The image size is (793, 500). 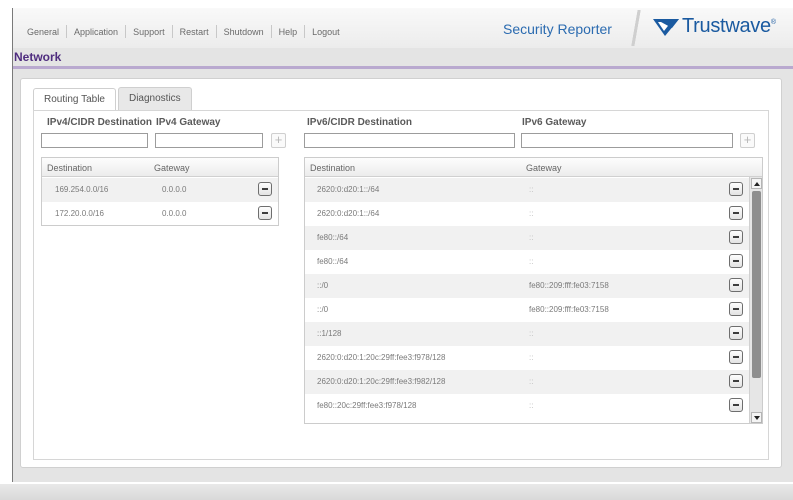 What do you see at coordinates (154, 99) in the screenshot?
I see `tab-diagnostics: Diagnostics` at bounding box center [154, 99].